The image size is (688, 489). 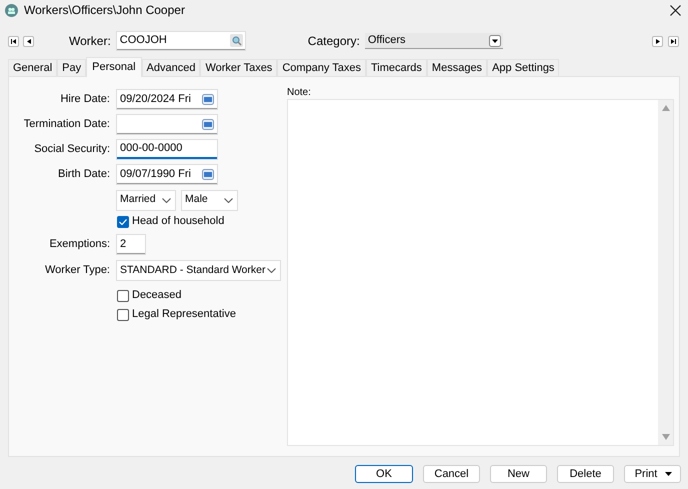 I want to click on date-field: 09/20/2024 Fri, so click(x=167, y=99).